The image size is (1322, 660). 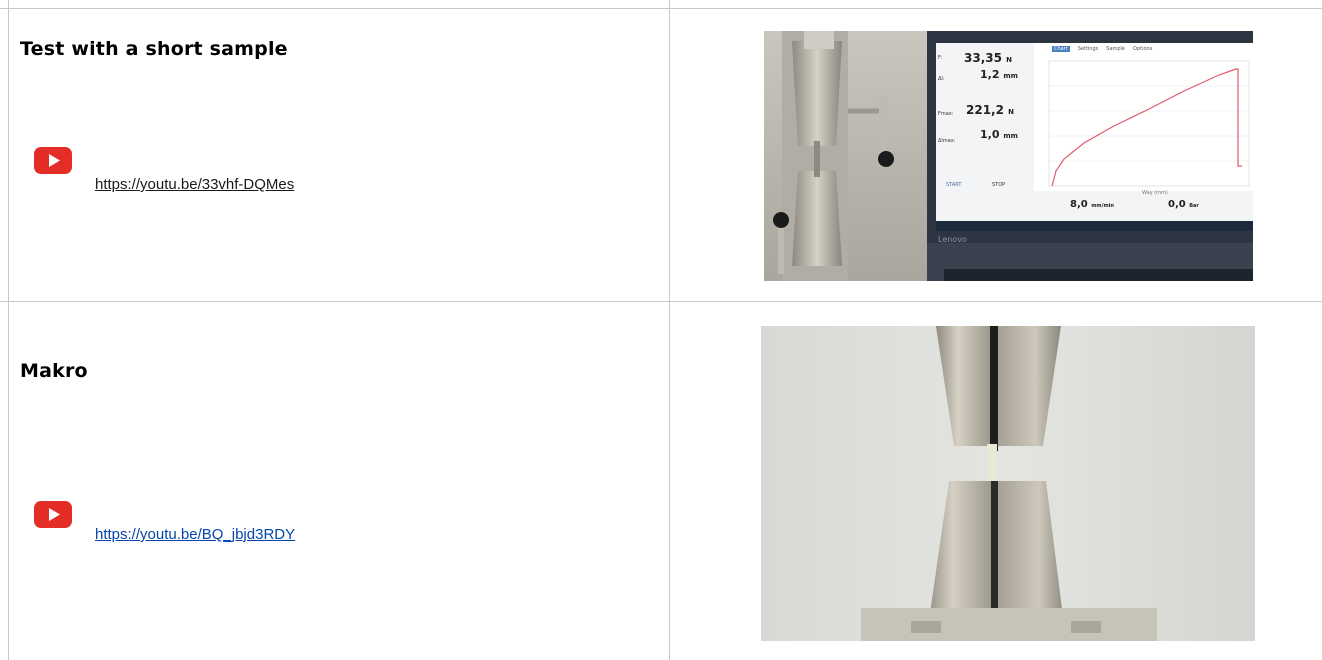 What do you see at coordinates (1102, 206) in the screenshot?
I see `speed-unit: mm/min` at bounding box center [1102, 206].